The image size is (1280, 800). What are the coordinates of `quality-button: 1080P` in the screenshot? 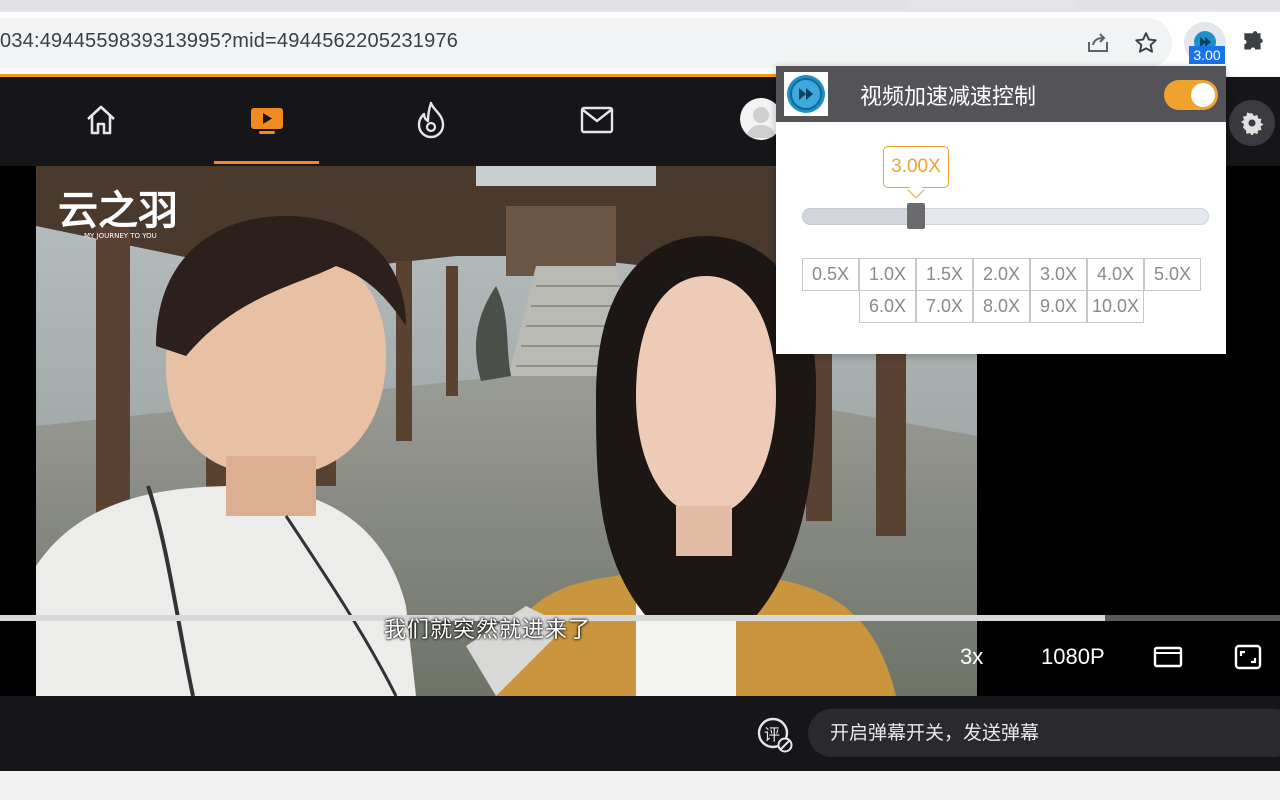 It's located at (1073, 657).